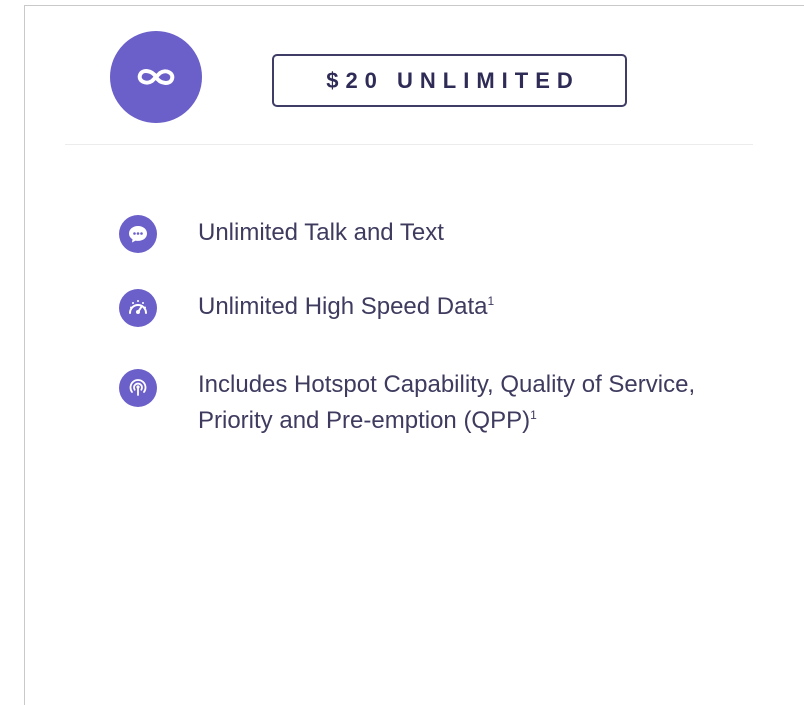 This screenshot has width=804, height=705. I want to click on feature-text: Unlimited Talk and Text, so click(321, 233).